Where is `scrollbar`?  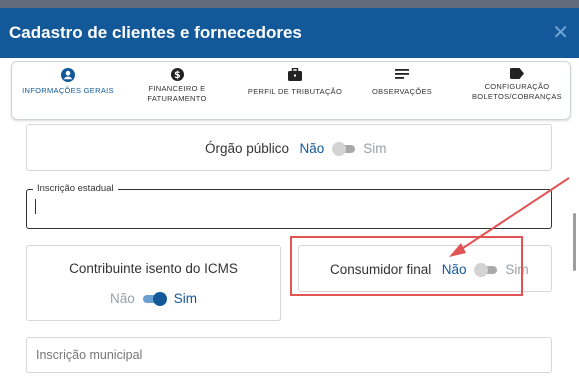 scrollbar is located at coordinates (574, 242).